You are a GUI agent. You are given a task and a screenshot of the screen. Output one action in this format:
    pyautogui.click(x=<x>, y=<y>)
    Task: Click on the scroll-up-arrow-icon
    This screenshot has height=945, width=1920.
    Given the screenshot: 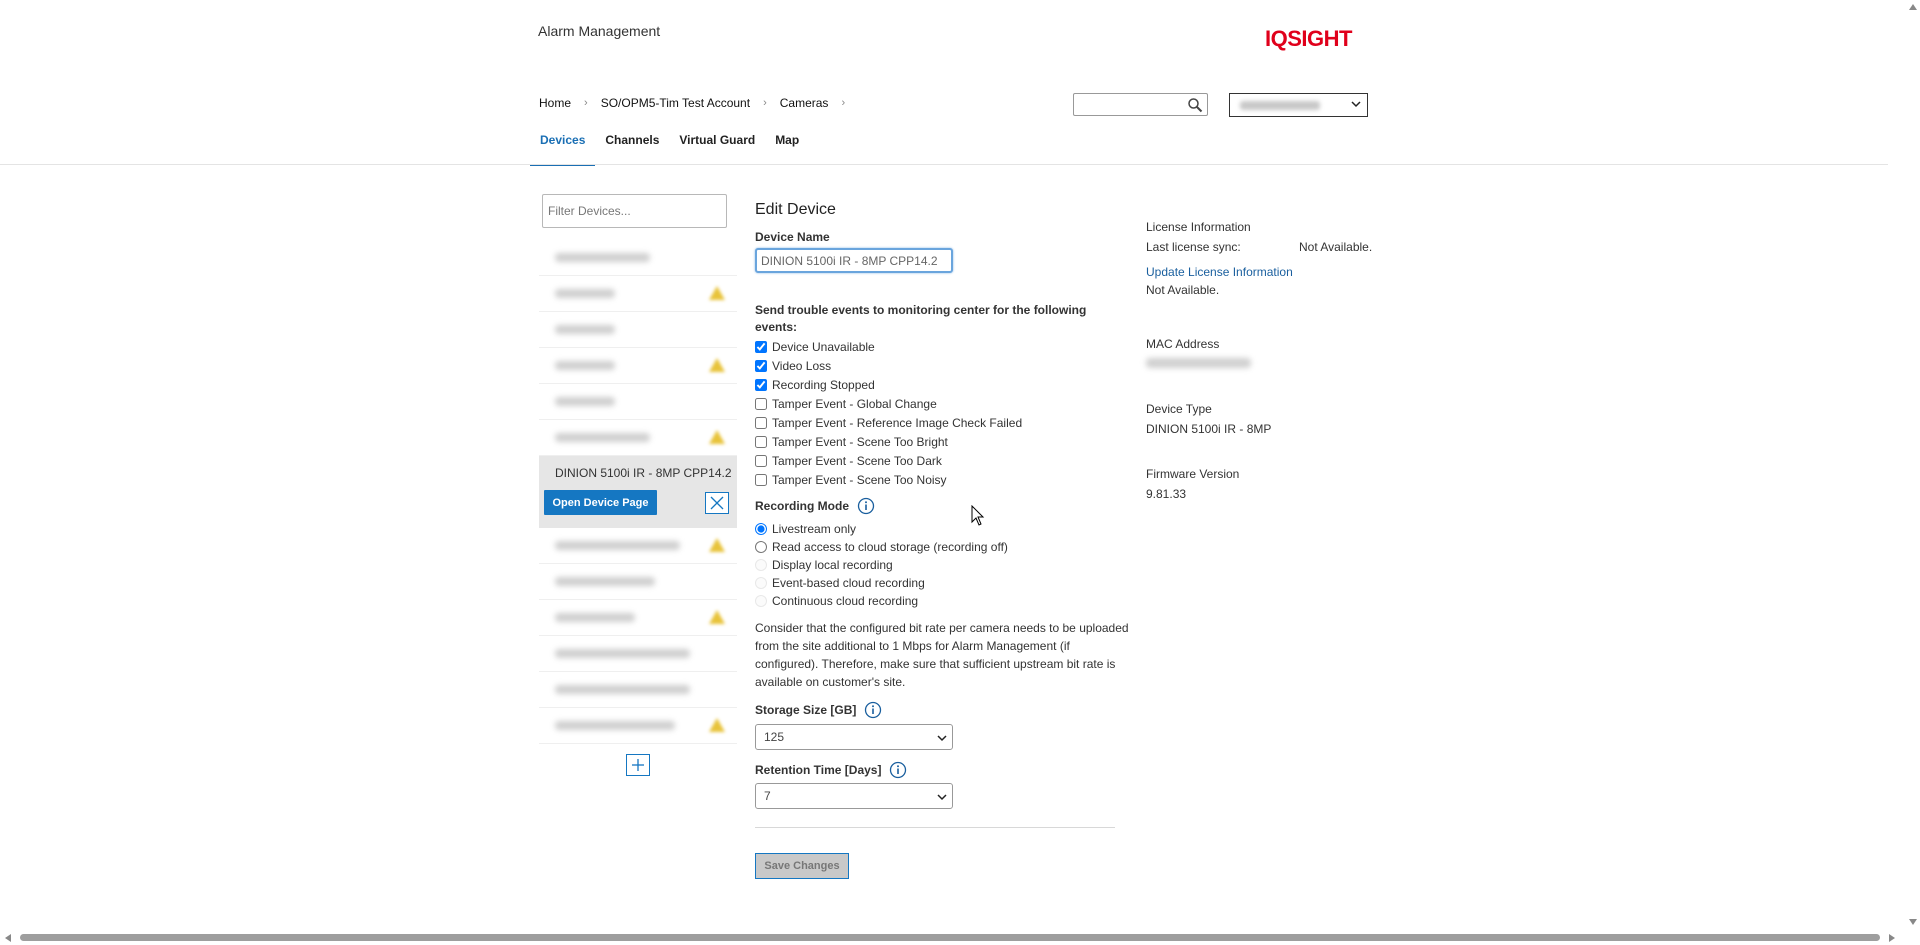 What is the action you would take?
    pyautogui.click(x=1913, y=7)
    